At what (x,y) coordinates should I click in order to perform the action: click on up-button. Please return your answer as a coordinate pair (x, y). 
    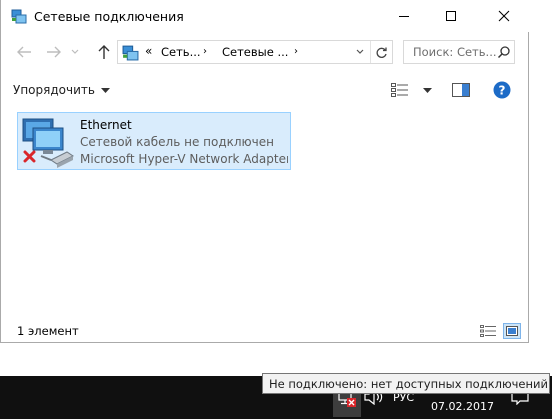
    Looking at the image, I should click on (104, 52).